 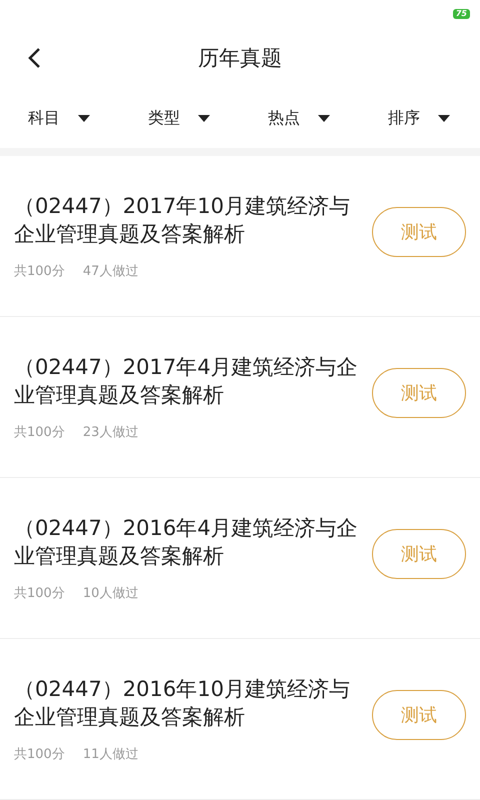 I want to click on attempts-text: 23人做过, so click(x=110, y=432).